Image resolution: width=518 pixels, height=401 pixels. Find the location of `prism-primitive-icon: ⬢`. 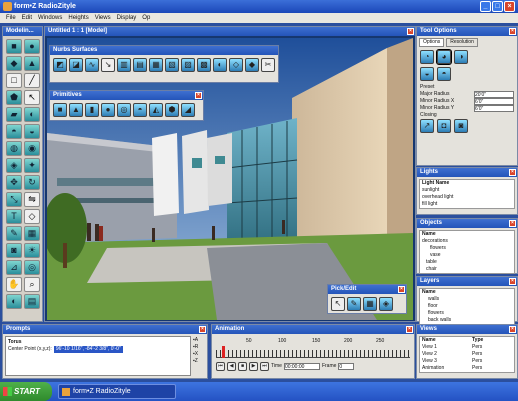

prism-primitive-icon: ⬢ is located at coordinates (172, 110).